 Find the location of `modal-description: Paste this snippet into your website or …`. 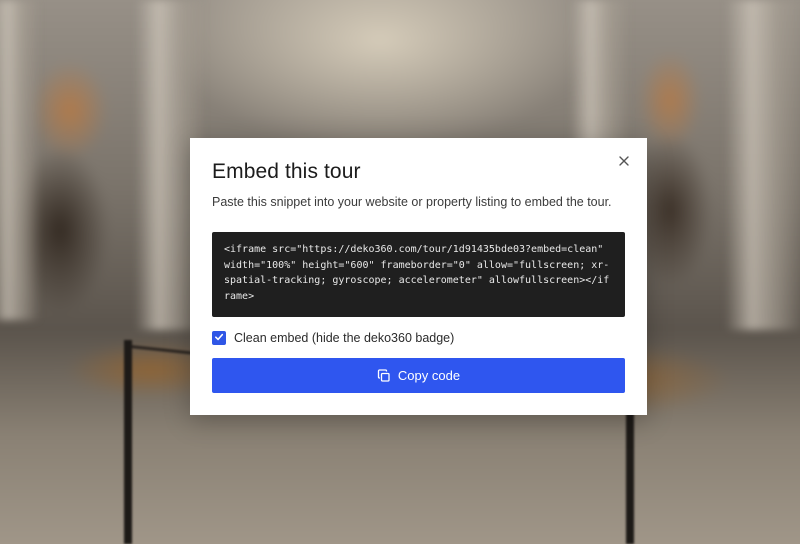

modal-description: Paste this snippet into your website or … is located at coordinates (412, 202).